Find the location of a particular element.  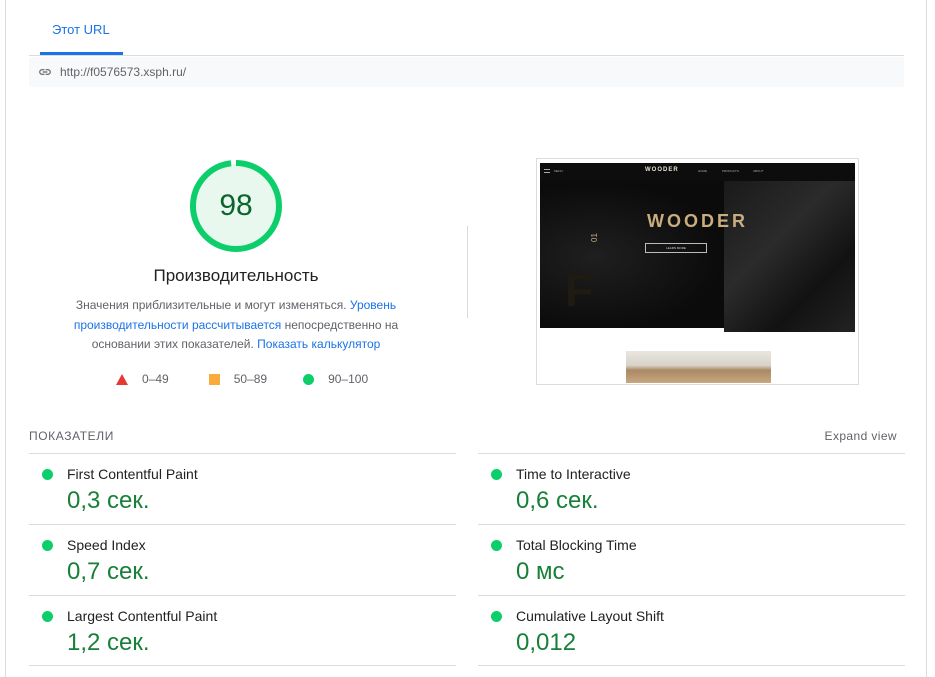

metric-label: First Contentful Paint is located at coordinates (132, 474).